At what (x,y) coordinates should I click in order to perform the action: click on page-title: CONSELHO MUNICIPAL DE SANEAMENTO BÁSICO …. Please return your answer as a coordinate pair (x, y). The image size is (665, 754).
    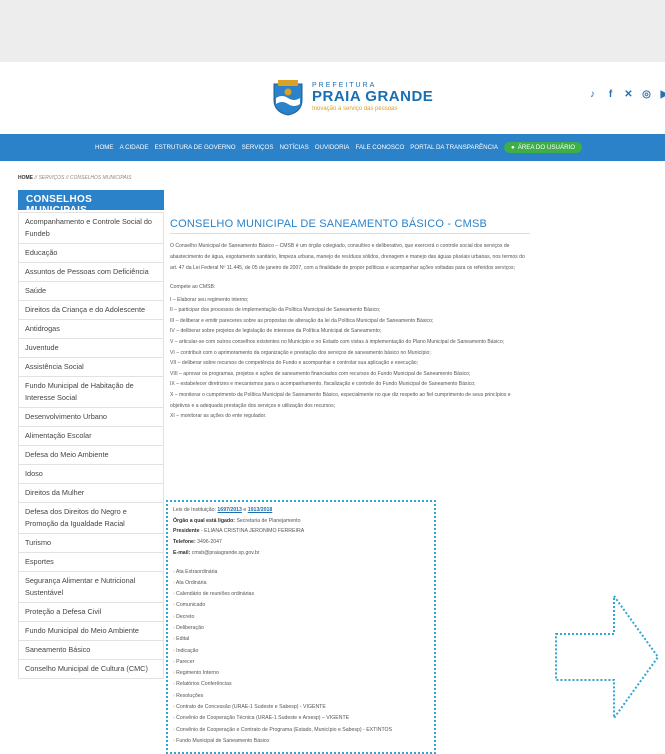
    Looking at the image, I should click on (350, 226).